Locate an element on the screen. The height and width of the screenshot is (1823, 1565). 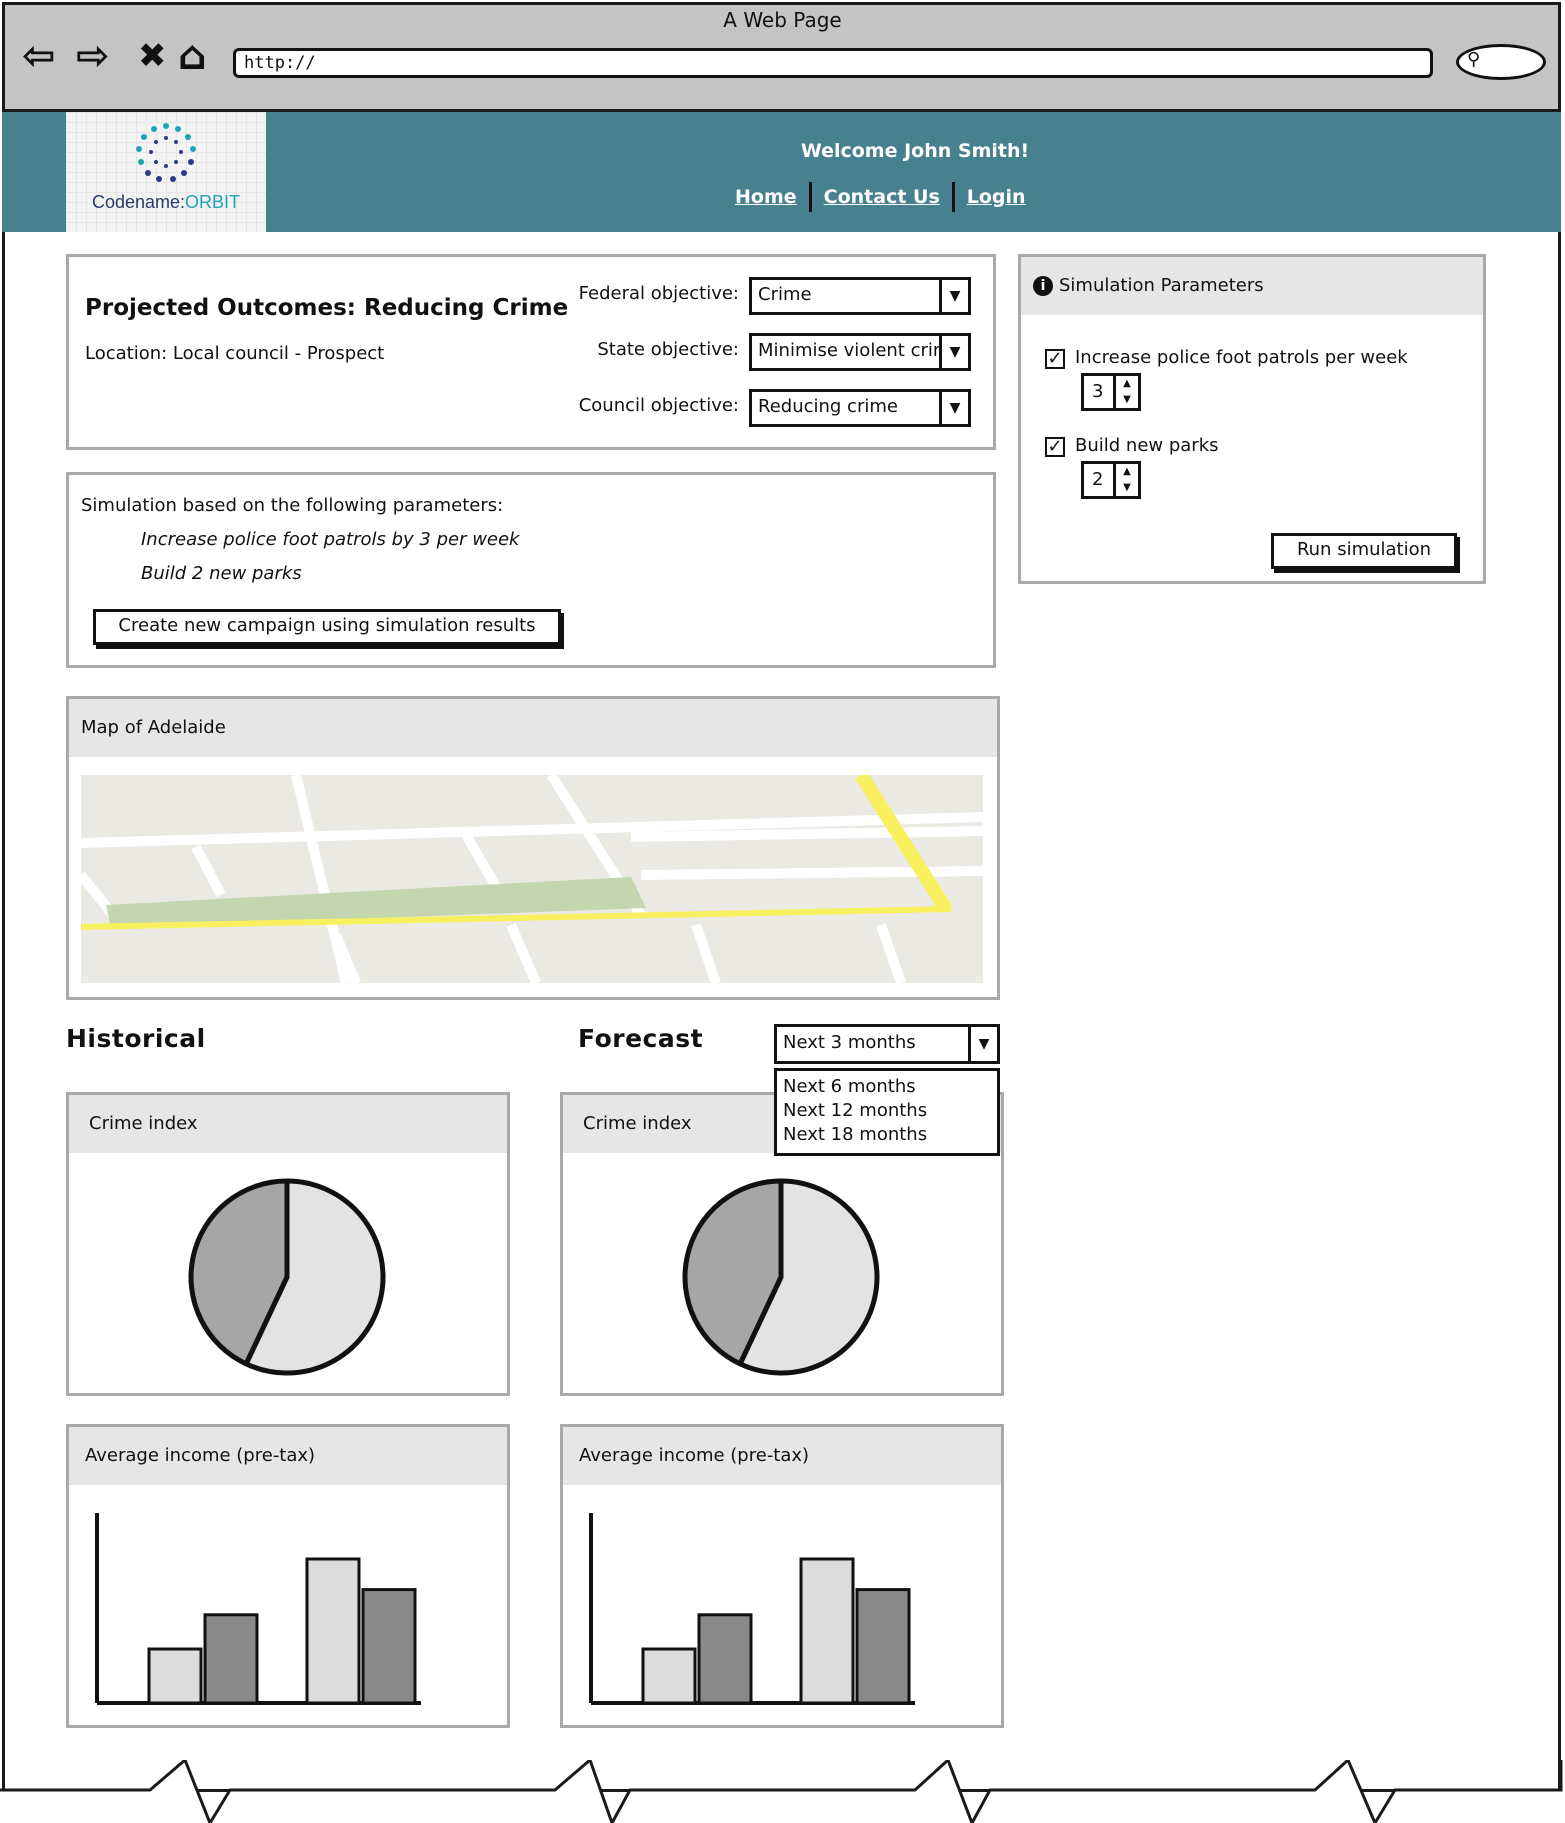
nav-link-contact: Contact Us is located at coordinates (882, 197).